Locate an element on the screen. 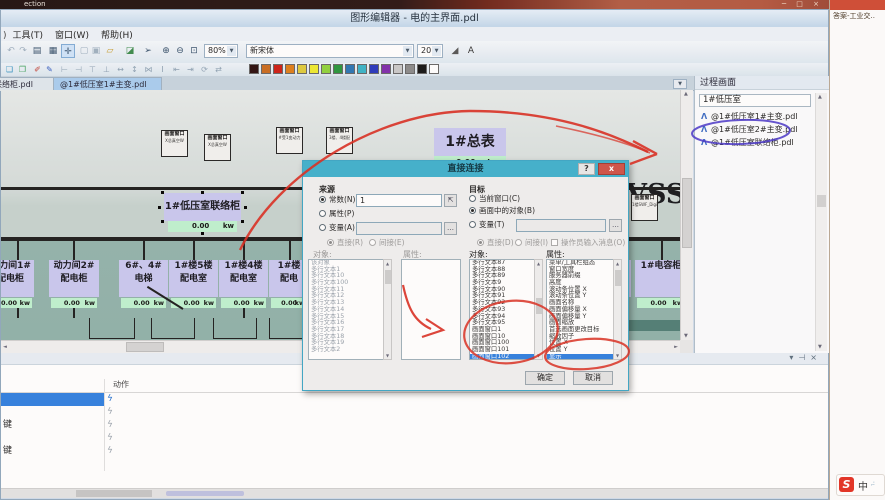 This screenshot has width=885, height=500. canvas-vertical-scrollbar: ▲ ▼ is located at coordinates (686, 215).